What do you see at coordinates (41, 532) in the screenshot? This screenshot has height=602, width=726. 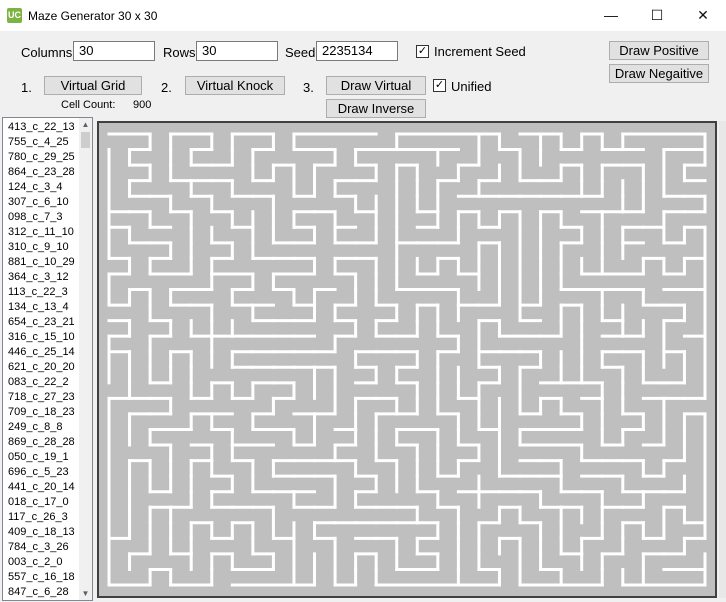 I see `list-item: 409_c_18_13` at bounding box center [41, 532].